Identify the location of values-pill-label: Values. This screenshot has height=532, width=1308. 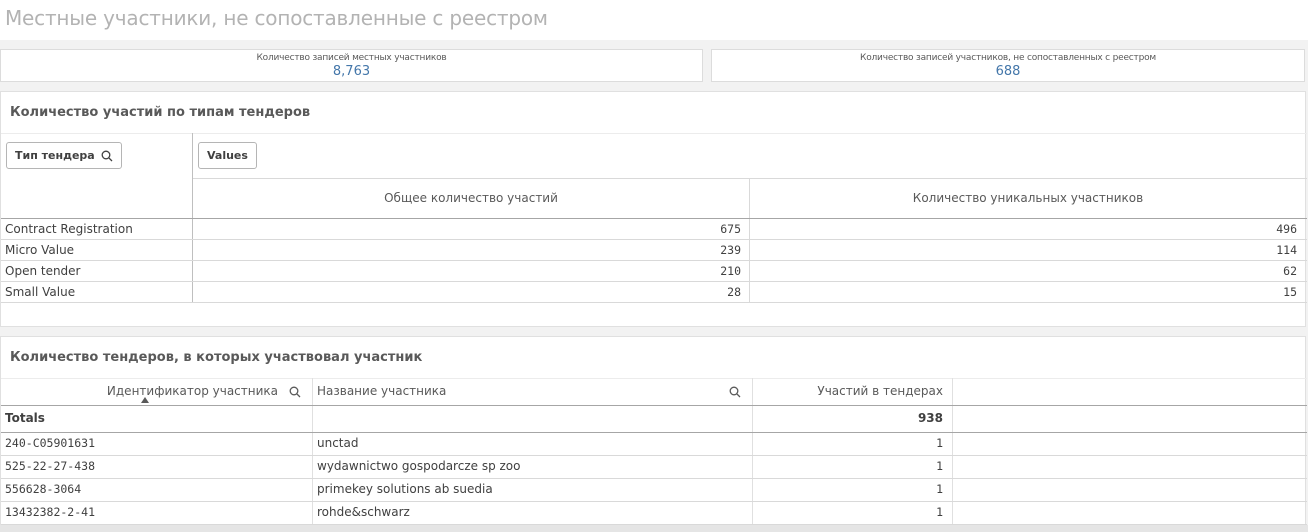
(227, 155).